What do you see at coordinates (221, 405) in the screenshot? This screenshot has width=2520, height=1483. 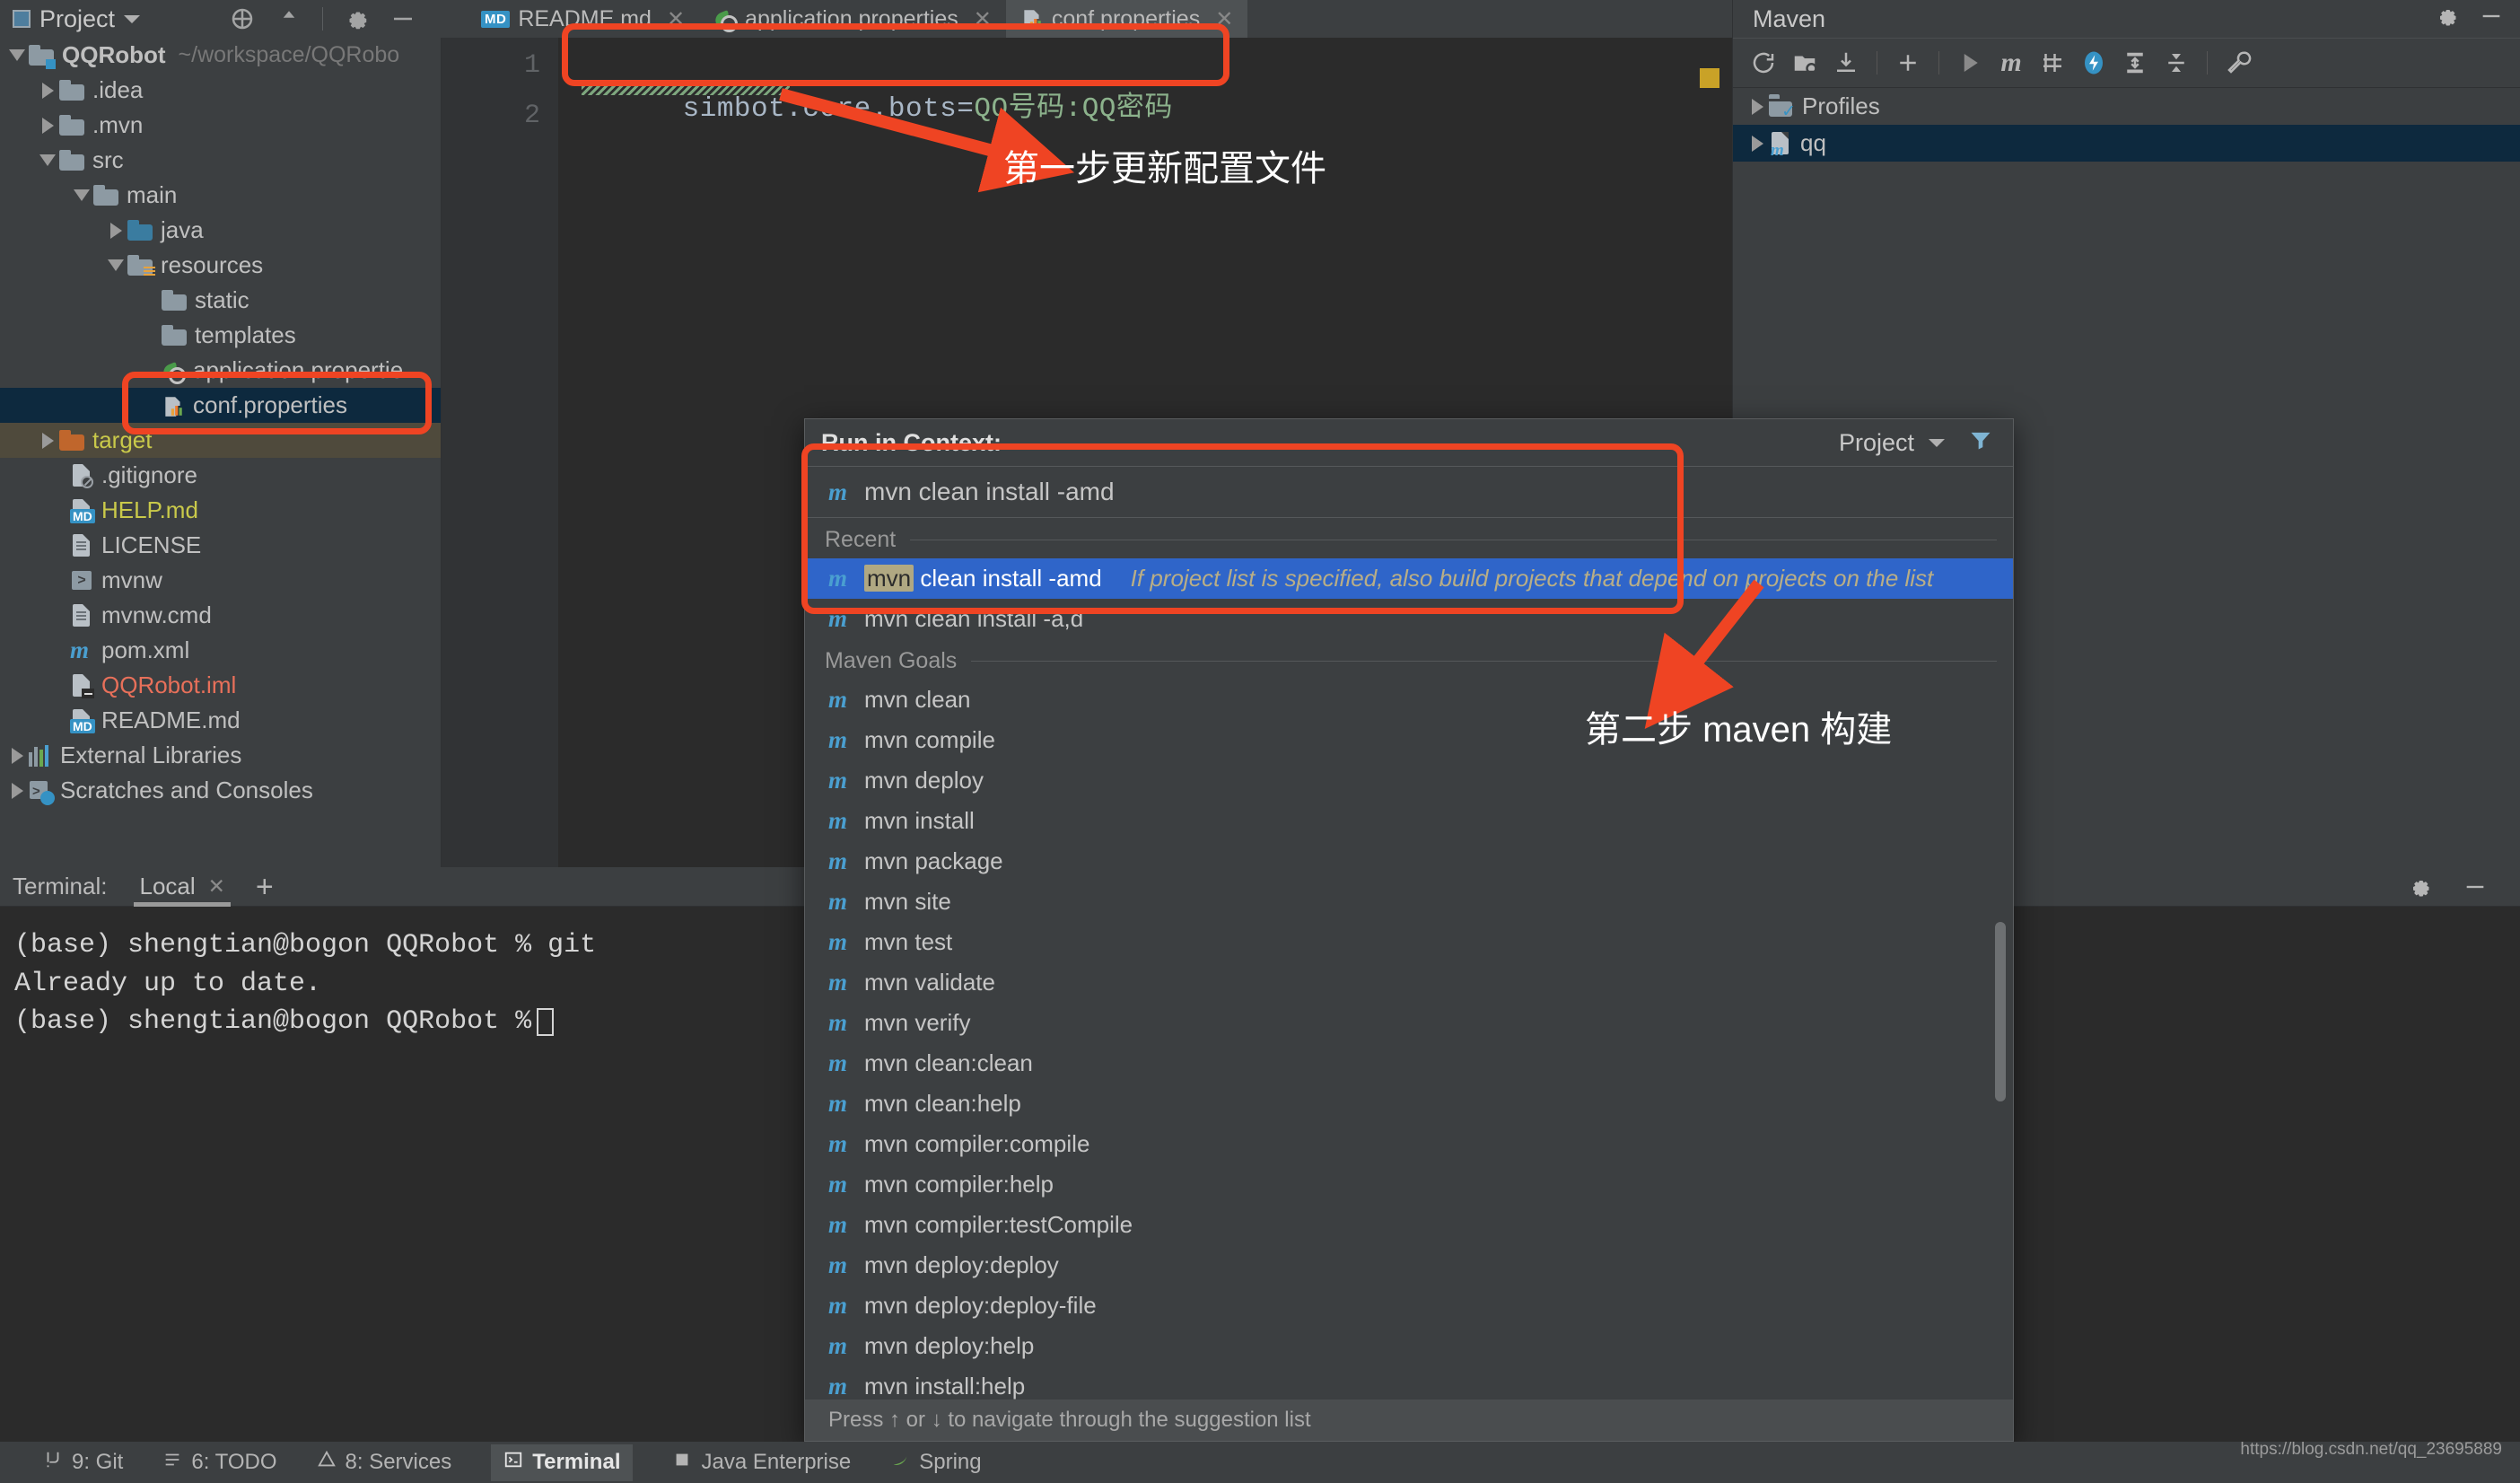 I see `tree-item-conf-properties: conf.properties` at bounding box center [221, 405].